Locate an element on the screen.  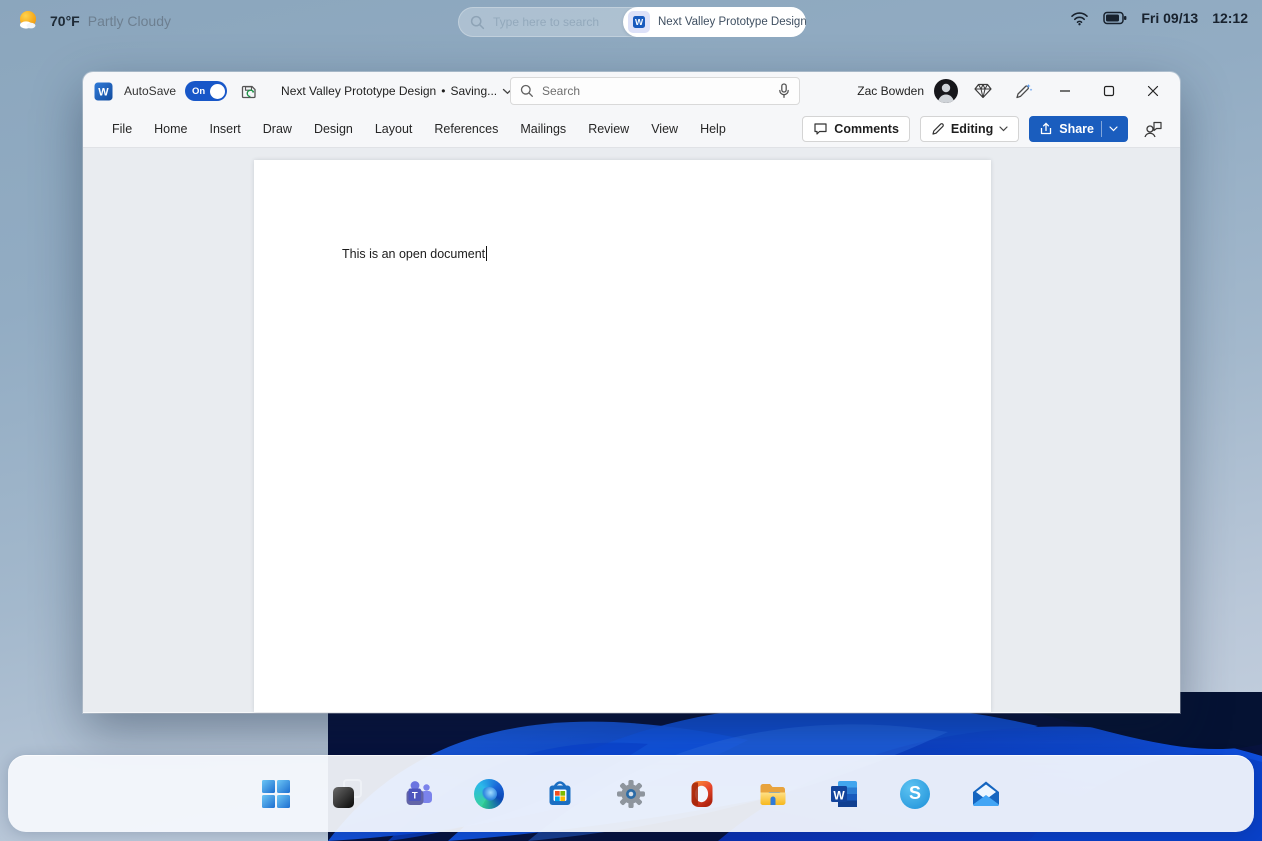
taskbar: T W S is located at coordinates (631, 793).